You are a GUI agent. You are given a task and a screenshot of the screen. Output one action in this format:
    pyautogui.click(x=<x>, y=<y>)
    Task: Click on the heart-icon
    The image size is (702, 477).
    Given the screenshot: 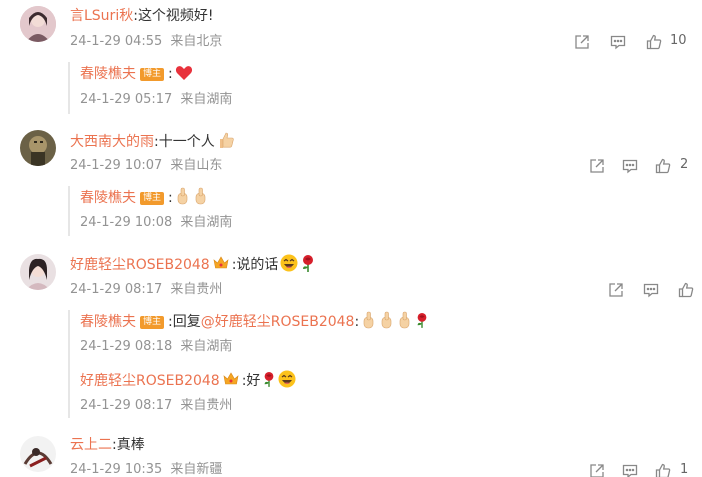 What is the action you would take?
    pyautogui.click(x=184, y=76)
    